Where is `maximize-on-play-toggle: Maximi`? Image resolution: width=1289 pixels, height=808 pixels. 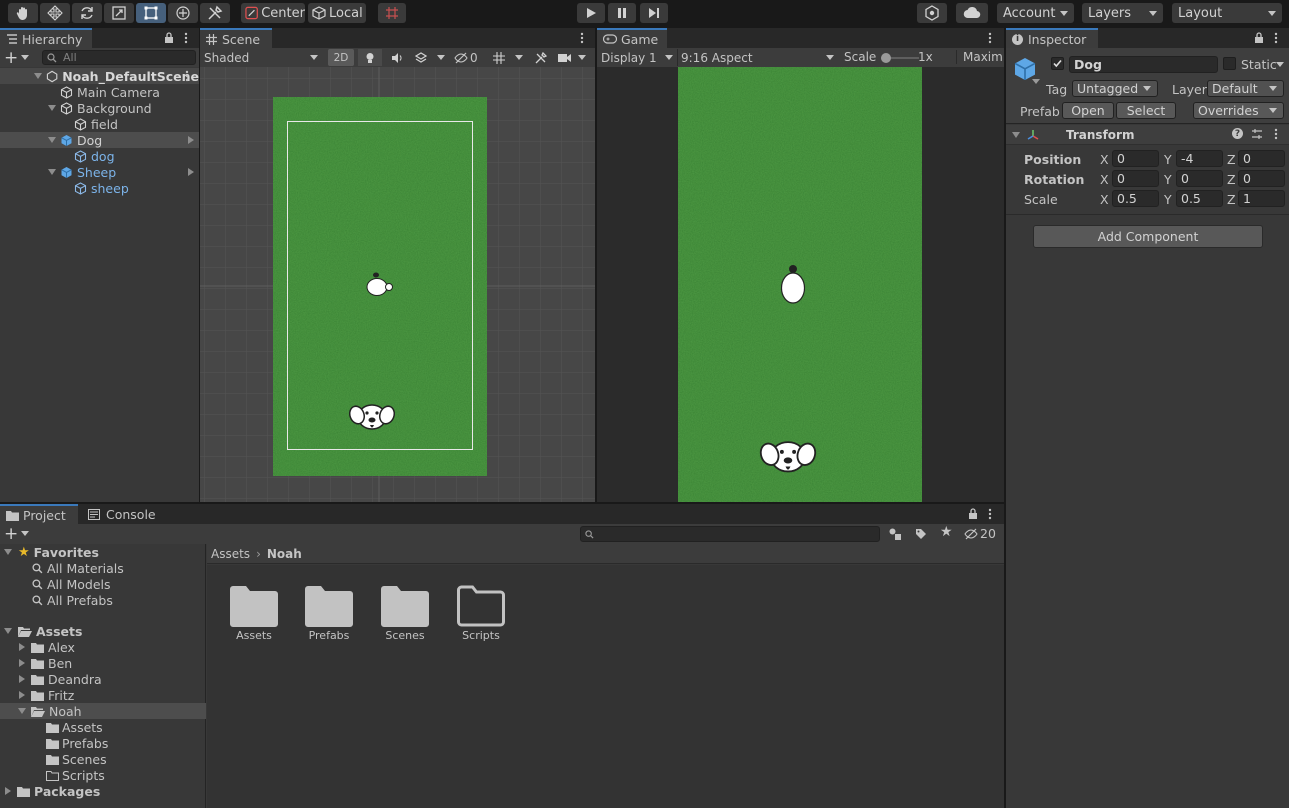 maximize-on-play-toggle: Maximi is located at coordinates (980, 57).